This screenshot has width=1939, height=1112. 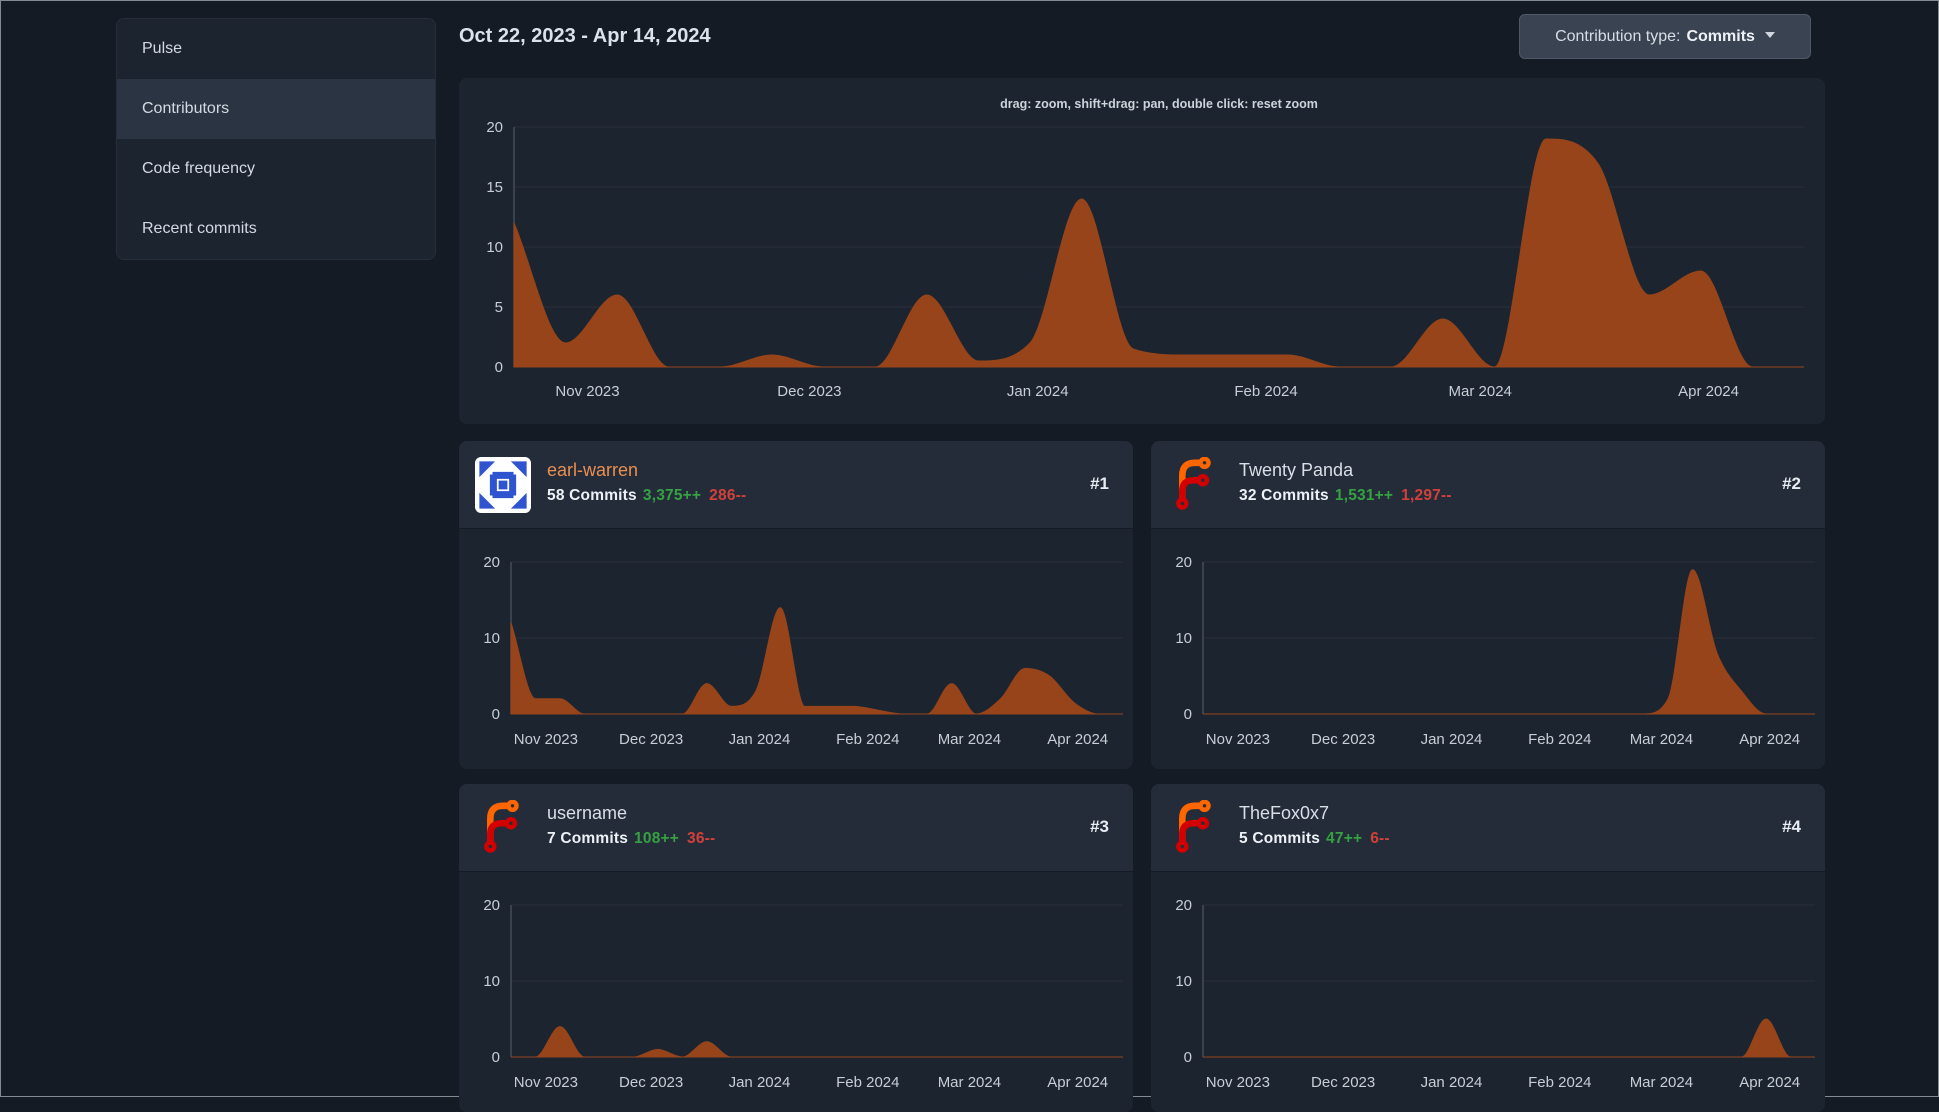 What do you see at coordinates (1380, 838) in the screenshot?
I see `deletions-count: 6--` at bounding box center [1380, 838].